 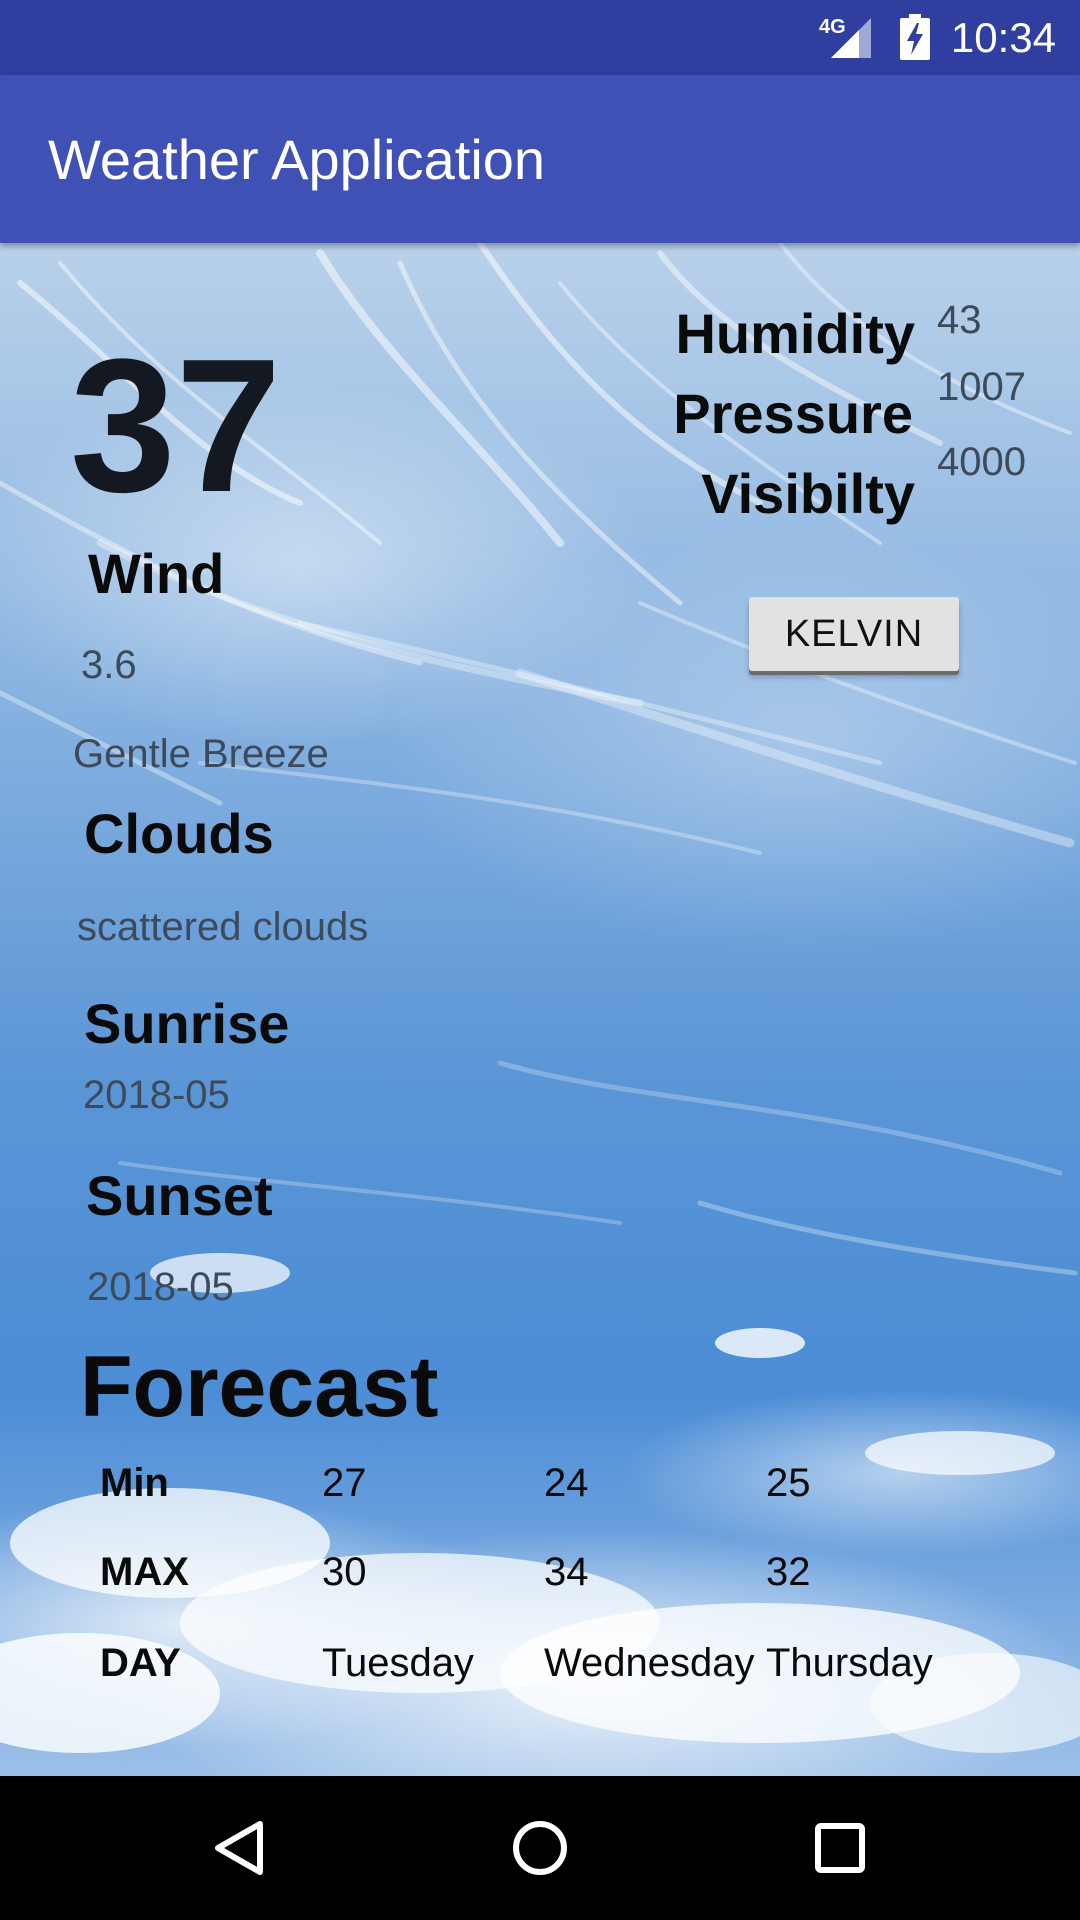 I want to click on forecast-max-label: MAX, so click(x=144, y=1572).